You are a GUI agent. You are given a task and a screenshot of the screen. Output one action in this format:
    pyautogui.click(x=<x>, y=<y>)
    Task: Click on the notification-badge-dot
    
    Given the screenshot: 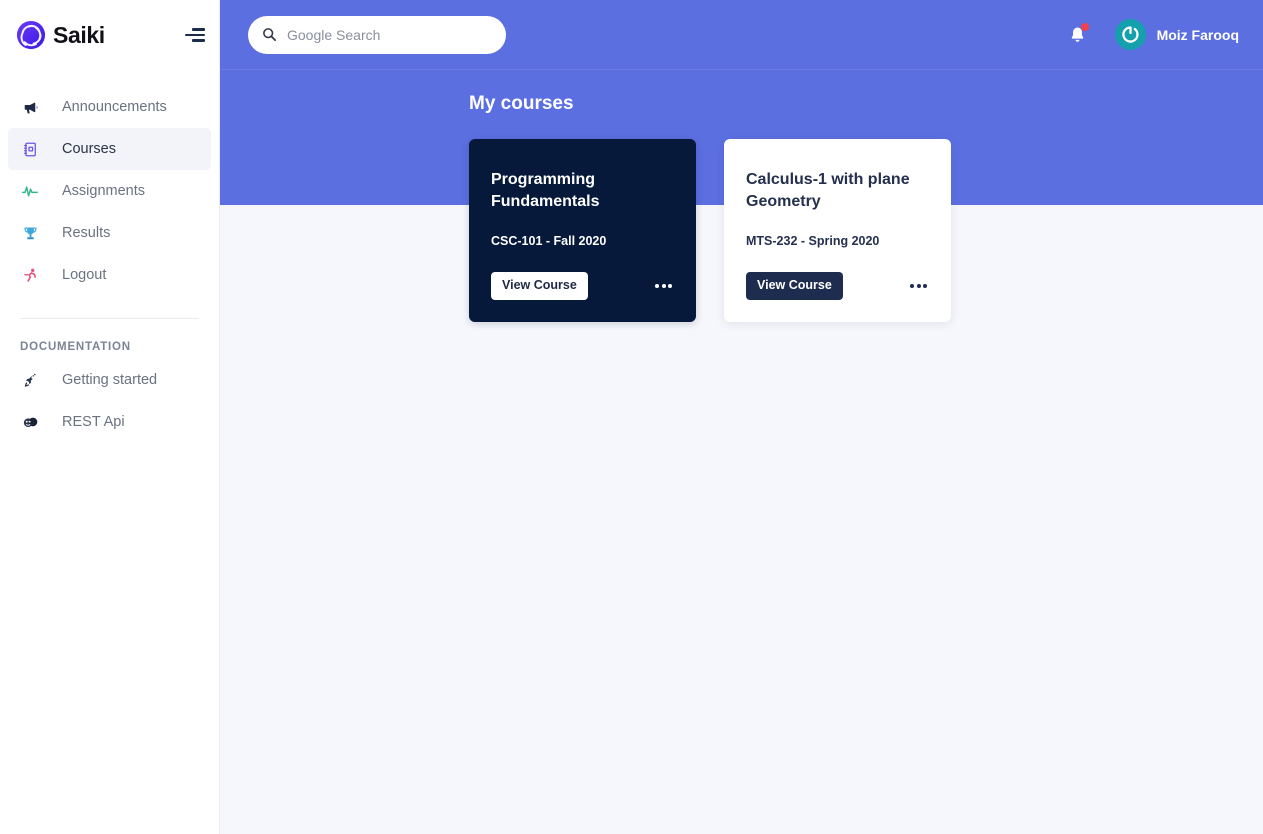 What is the action you would take?
    pyautogui.click(x=1084, y=26)
    